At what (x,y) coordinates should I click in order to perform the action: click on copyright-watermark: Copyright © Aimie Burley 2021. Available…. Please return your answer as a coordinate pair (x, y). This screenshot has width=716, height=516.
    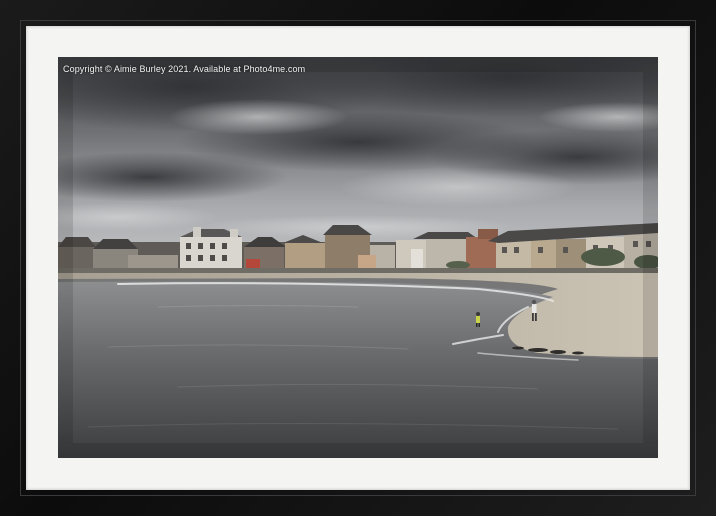
    Looking at the image, I should click on (184, 69).